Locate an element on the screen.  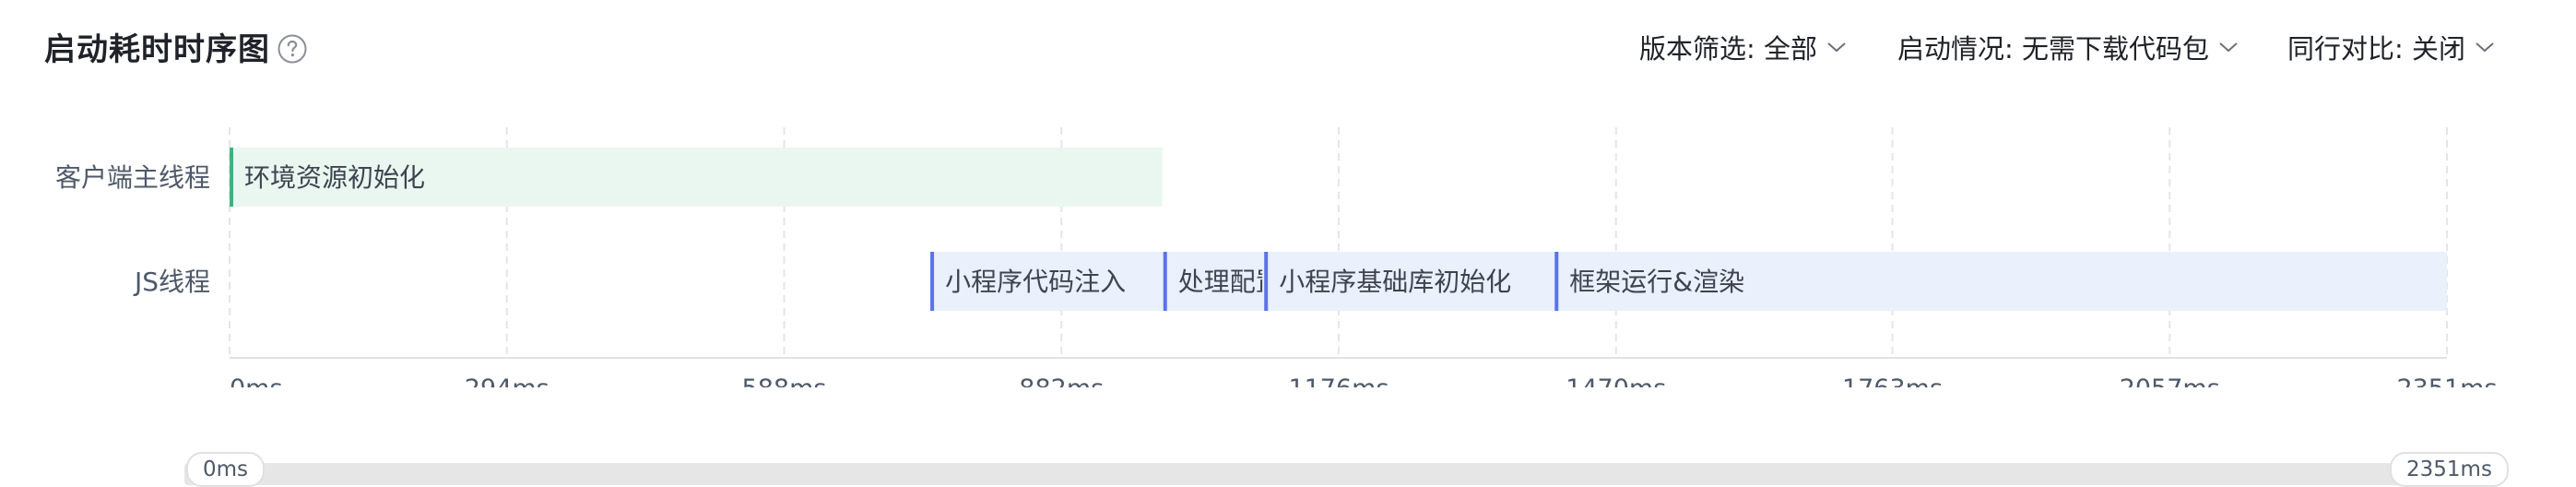
row-label: JS线程 is located at coordinates (171, 282).